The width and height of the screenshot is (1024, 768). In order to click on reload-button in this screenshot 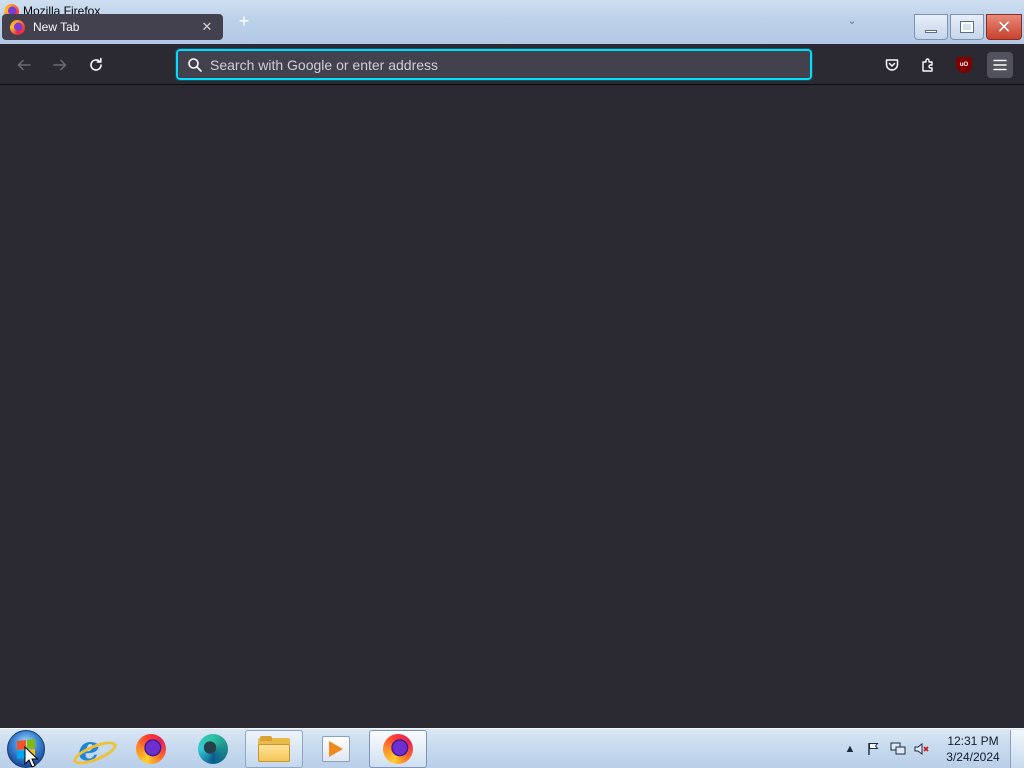, I will do `click(96, 65)`.